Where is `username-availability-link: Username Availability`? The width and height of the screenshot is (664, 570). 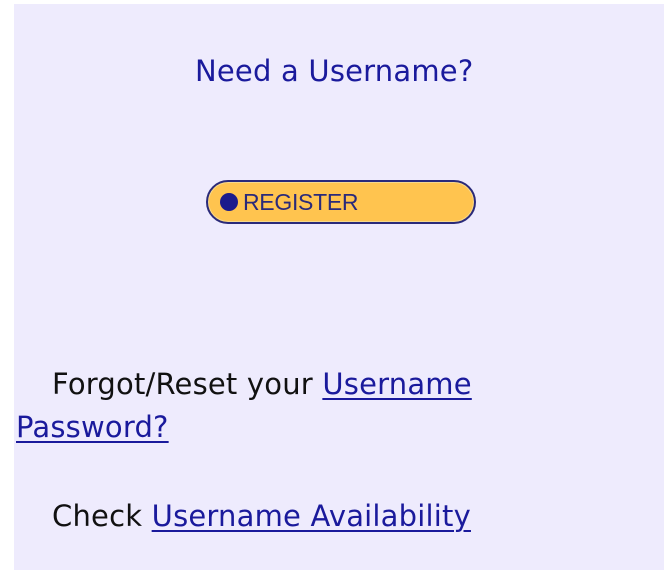 username-availability-link: Username Availability is located at coordinates (311, 516).